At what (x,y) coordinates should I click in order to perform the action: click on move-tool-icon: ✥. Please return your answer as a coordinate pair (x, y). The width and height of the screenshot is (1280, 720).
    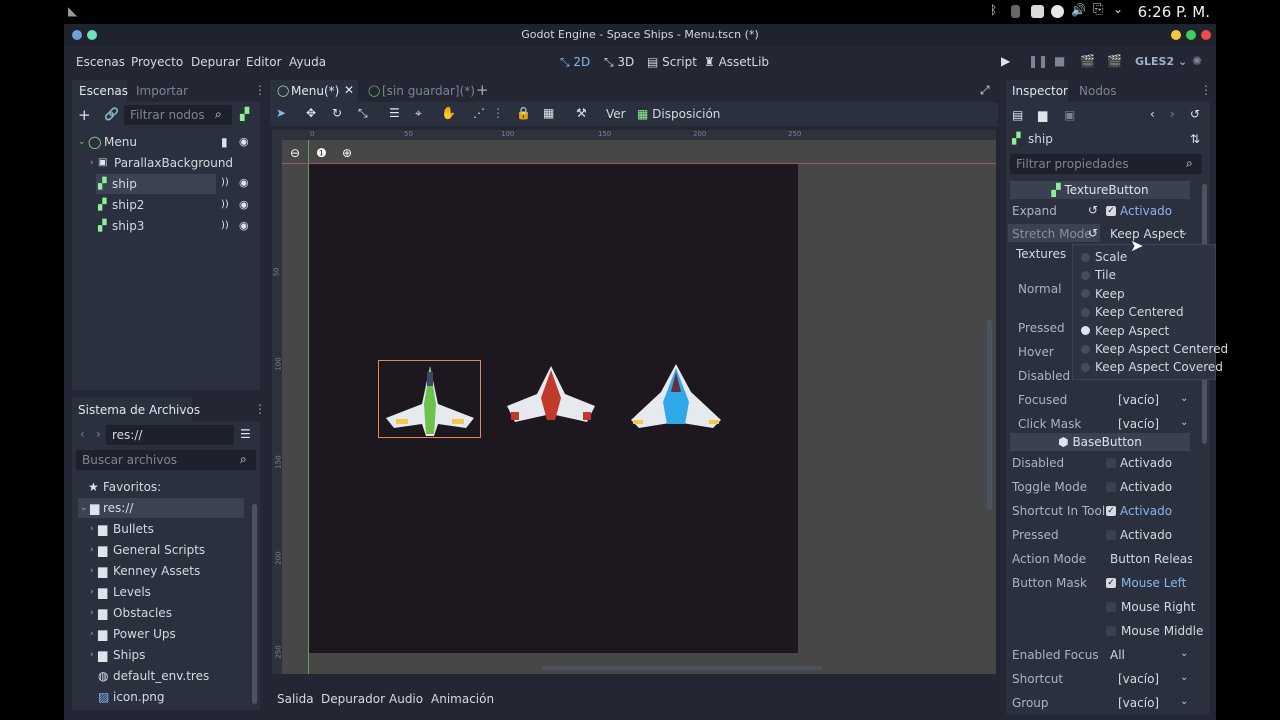
    Looking at the image, I should click on (311, 113).